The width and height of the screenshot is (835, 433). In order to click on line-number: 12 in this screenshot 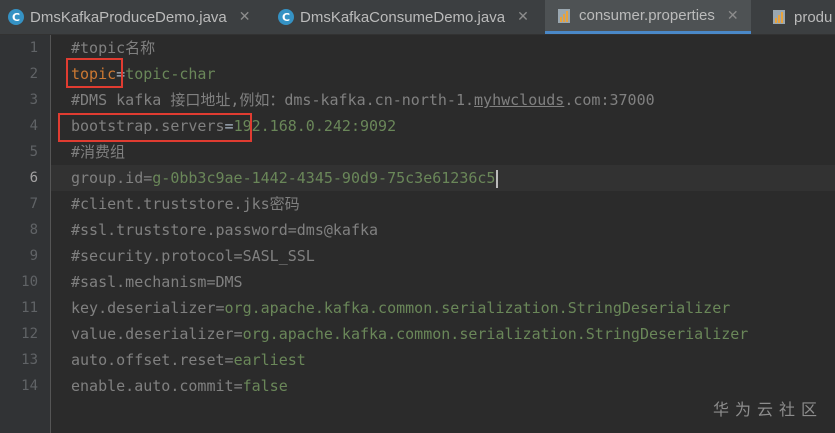, I will do `click(29, 334)`.